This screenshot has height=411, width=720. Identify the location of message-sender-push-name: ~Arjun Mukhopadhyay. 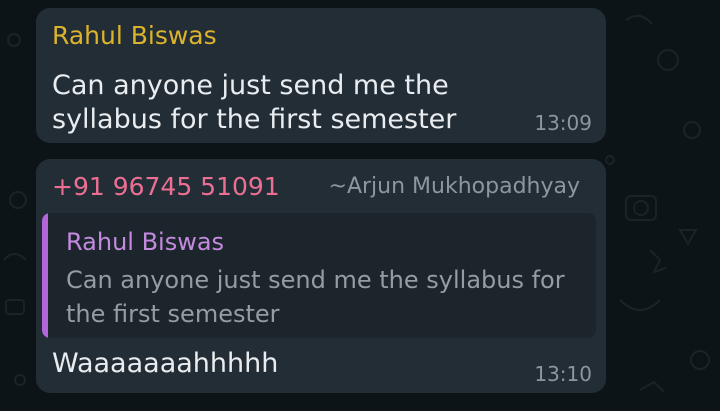
(454, 186).